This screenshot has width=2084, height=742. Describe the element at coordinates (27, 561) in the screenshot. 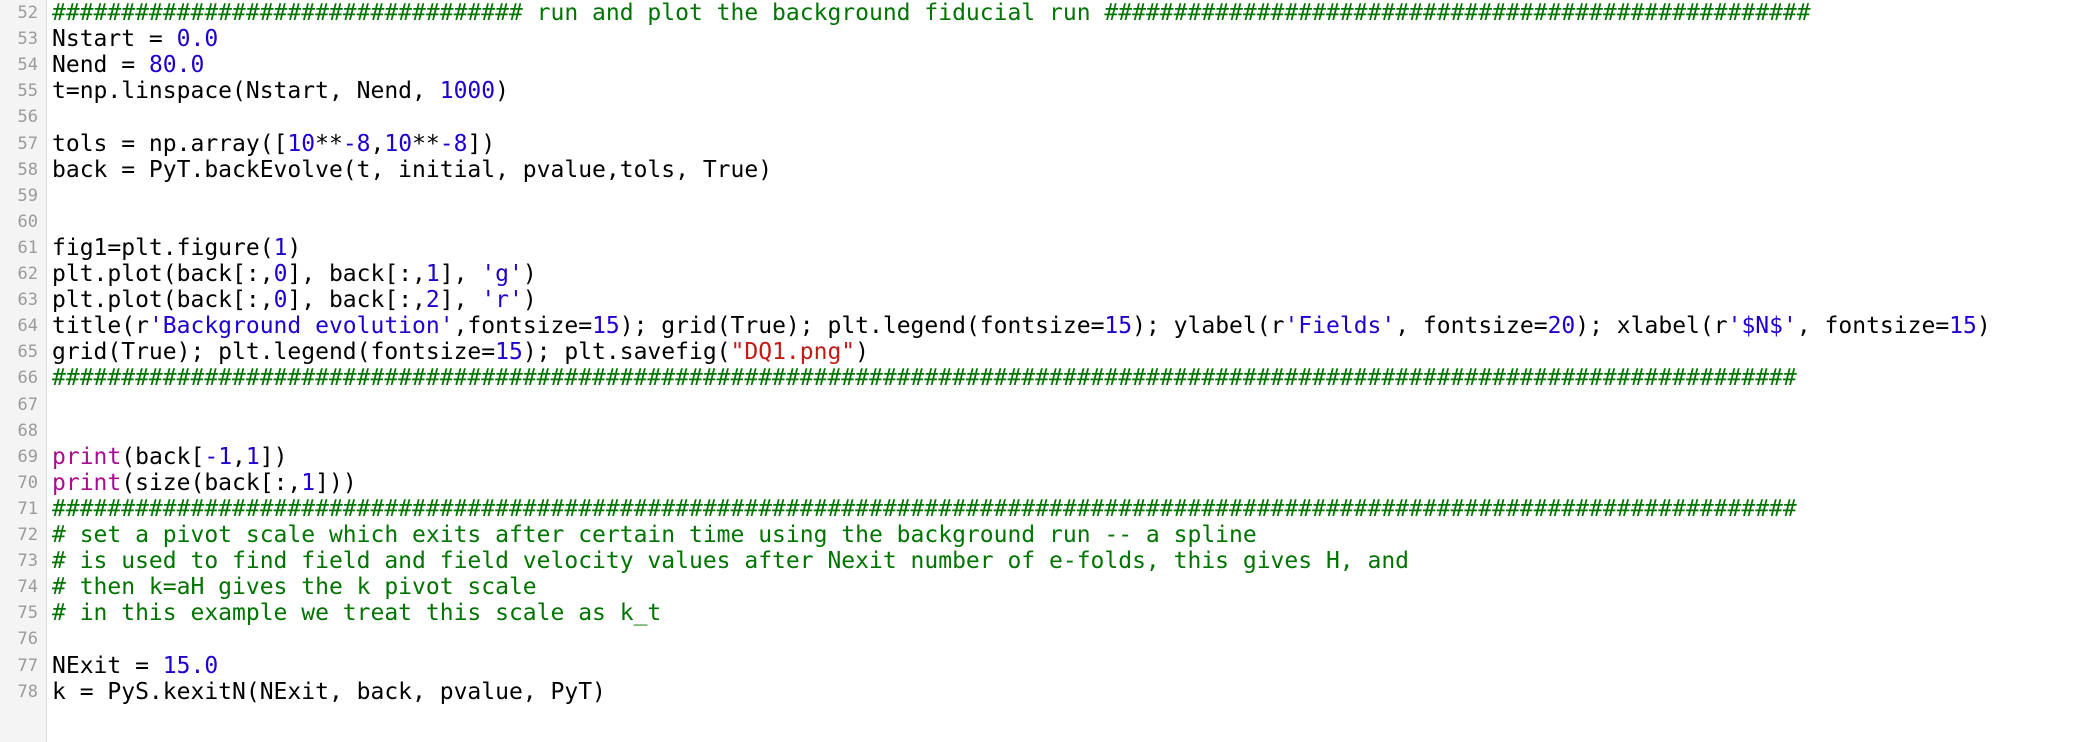

I see `line-number: 73` at that location.